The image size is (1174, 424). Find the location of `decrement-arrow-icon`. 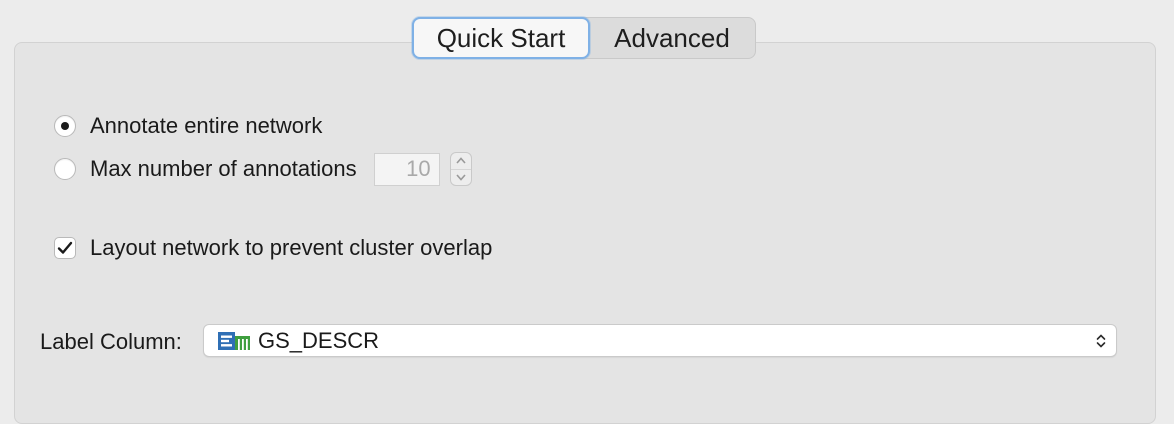

decrement-arrow-icon is located at coordinates (460, 177).